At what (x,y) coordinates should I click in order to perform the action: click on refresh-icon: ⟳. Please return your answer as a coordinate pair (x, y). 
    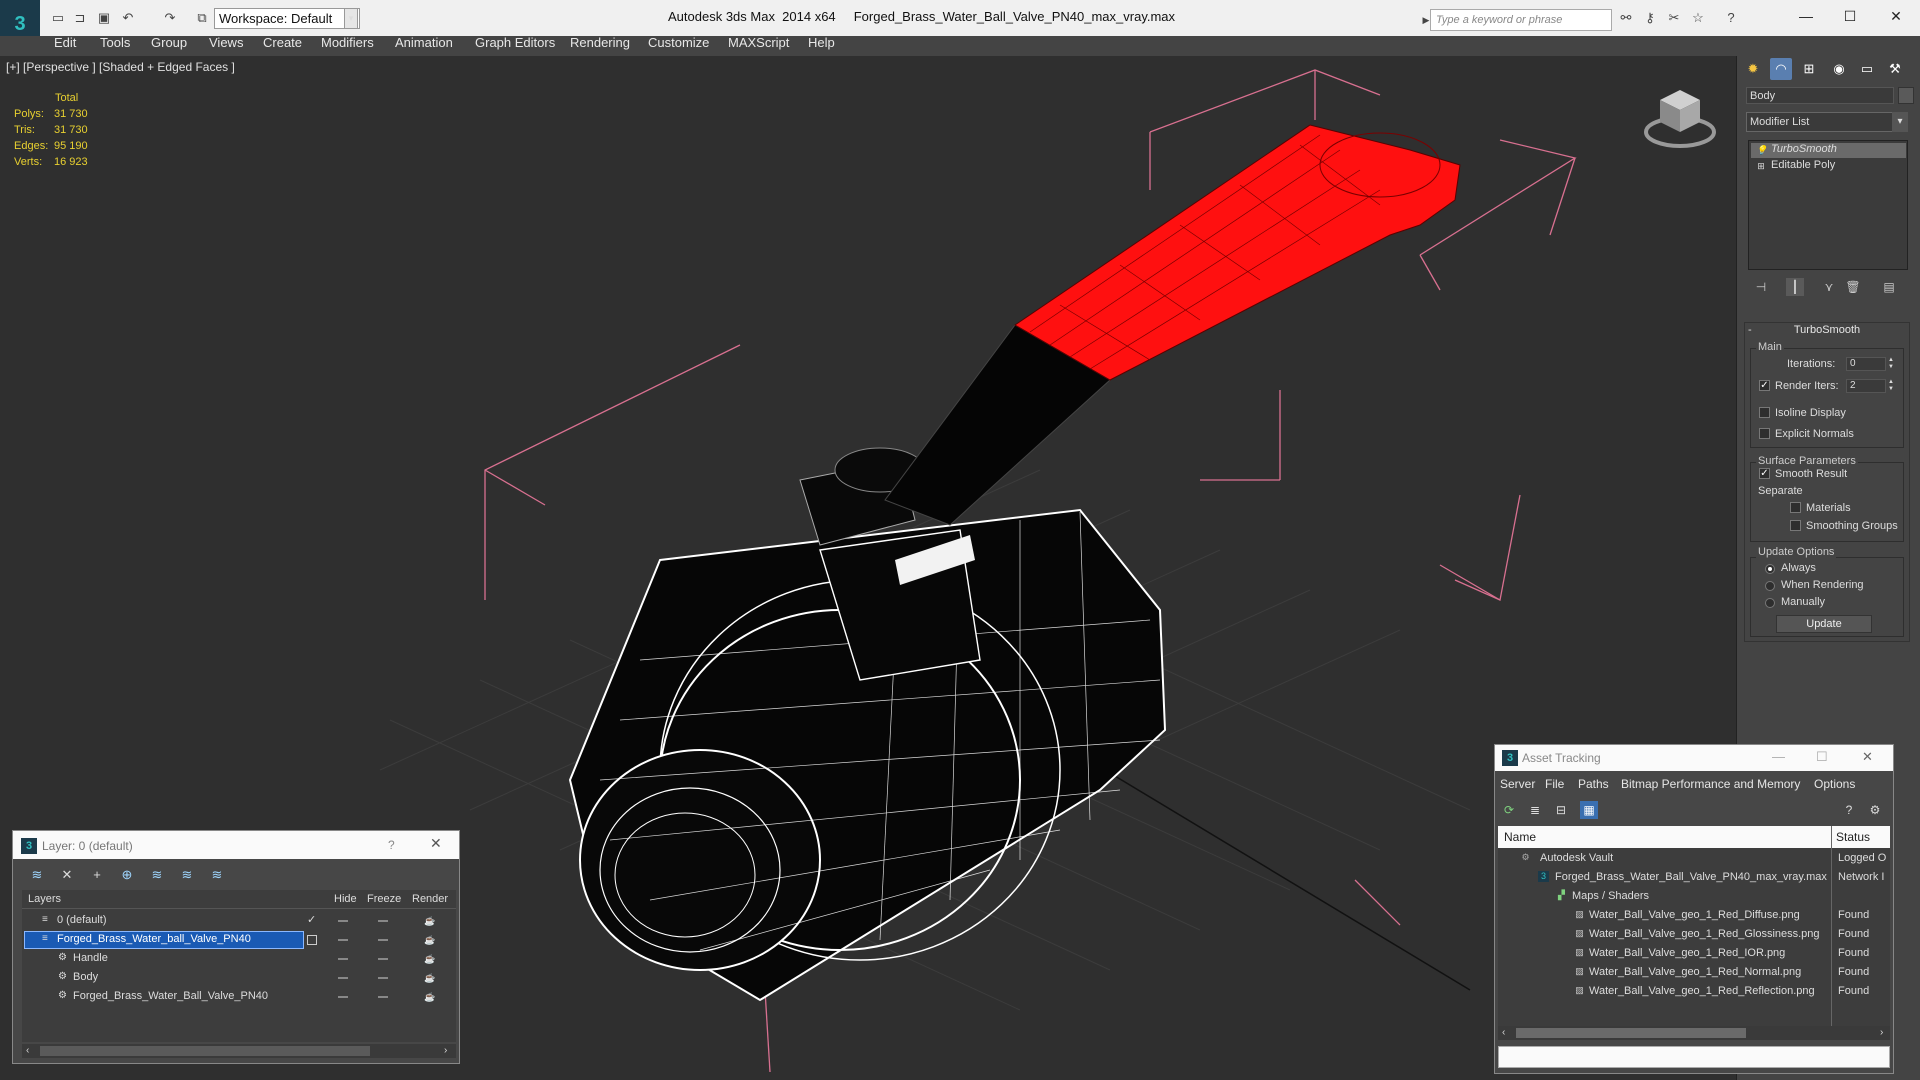
    Looking at the image, I should click on (1509, 810).